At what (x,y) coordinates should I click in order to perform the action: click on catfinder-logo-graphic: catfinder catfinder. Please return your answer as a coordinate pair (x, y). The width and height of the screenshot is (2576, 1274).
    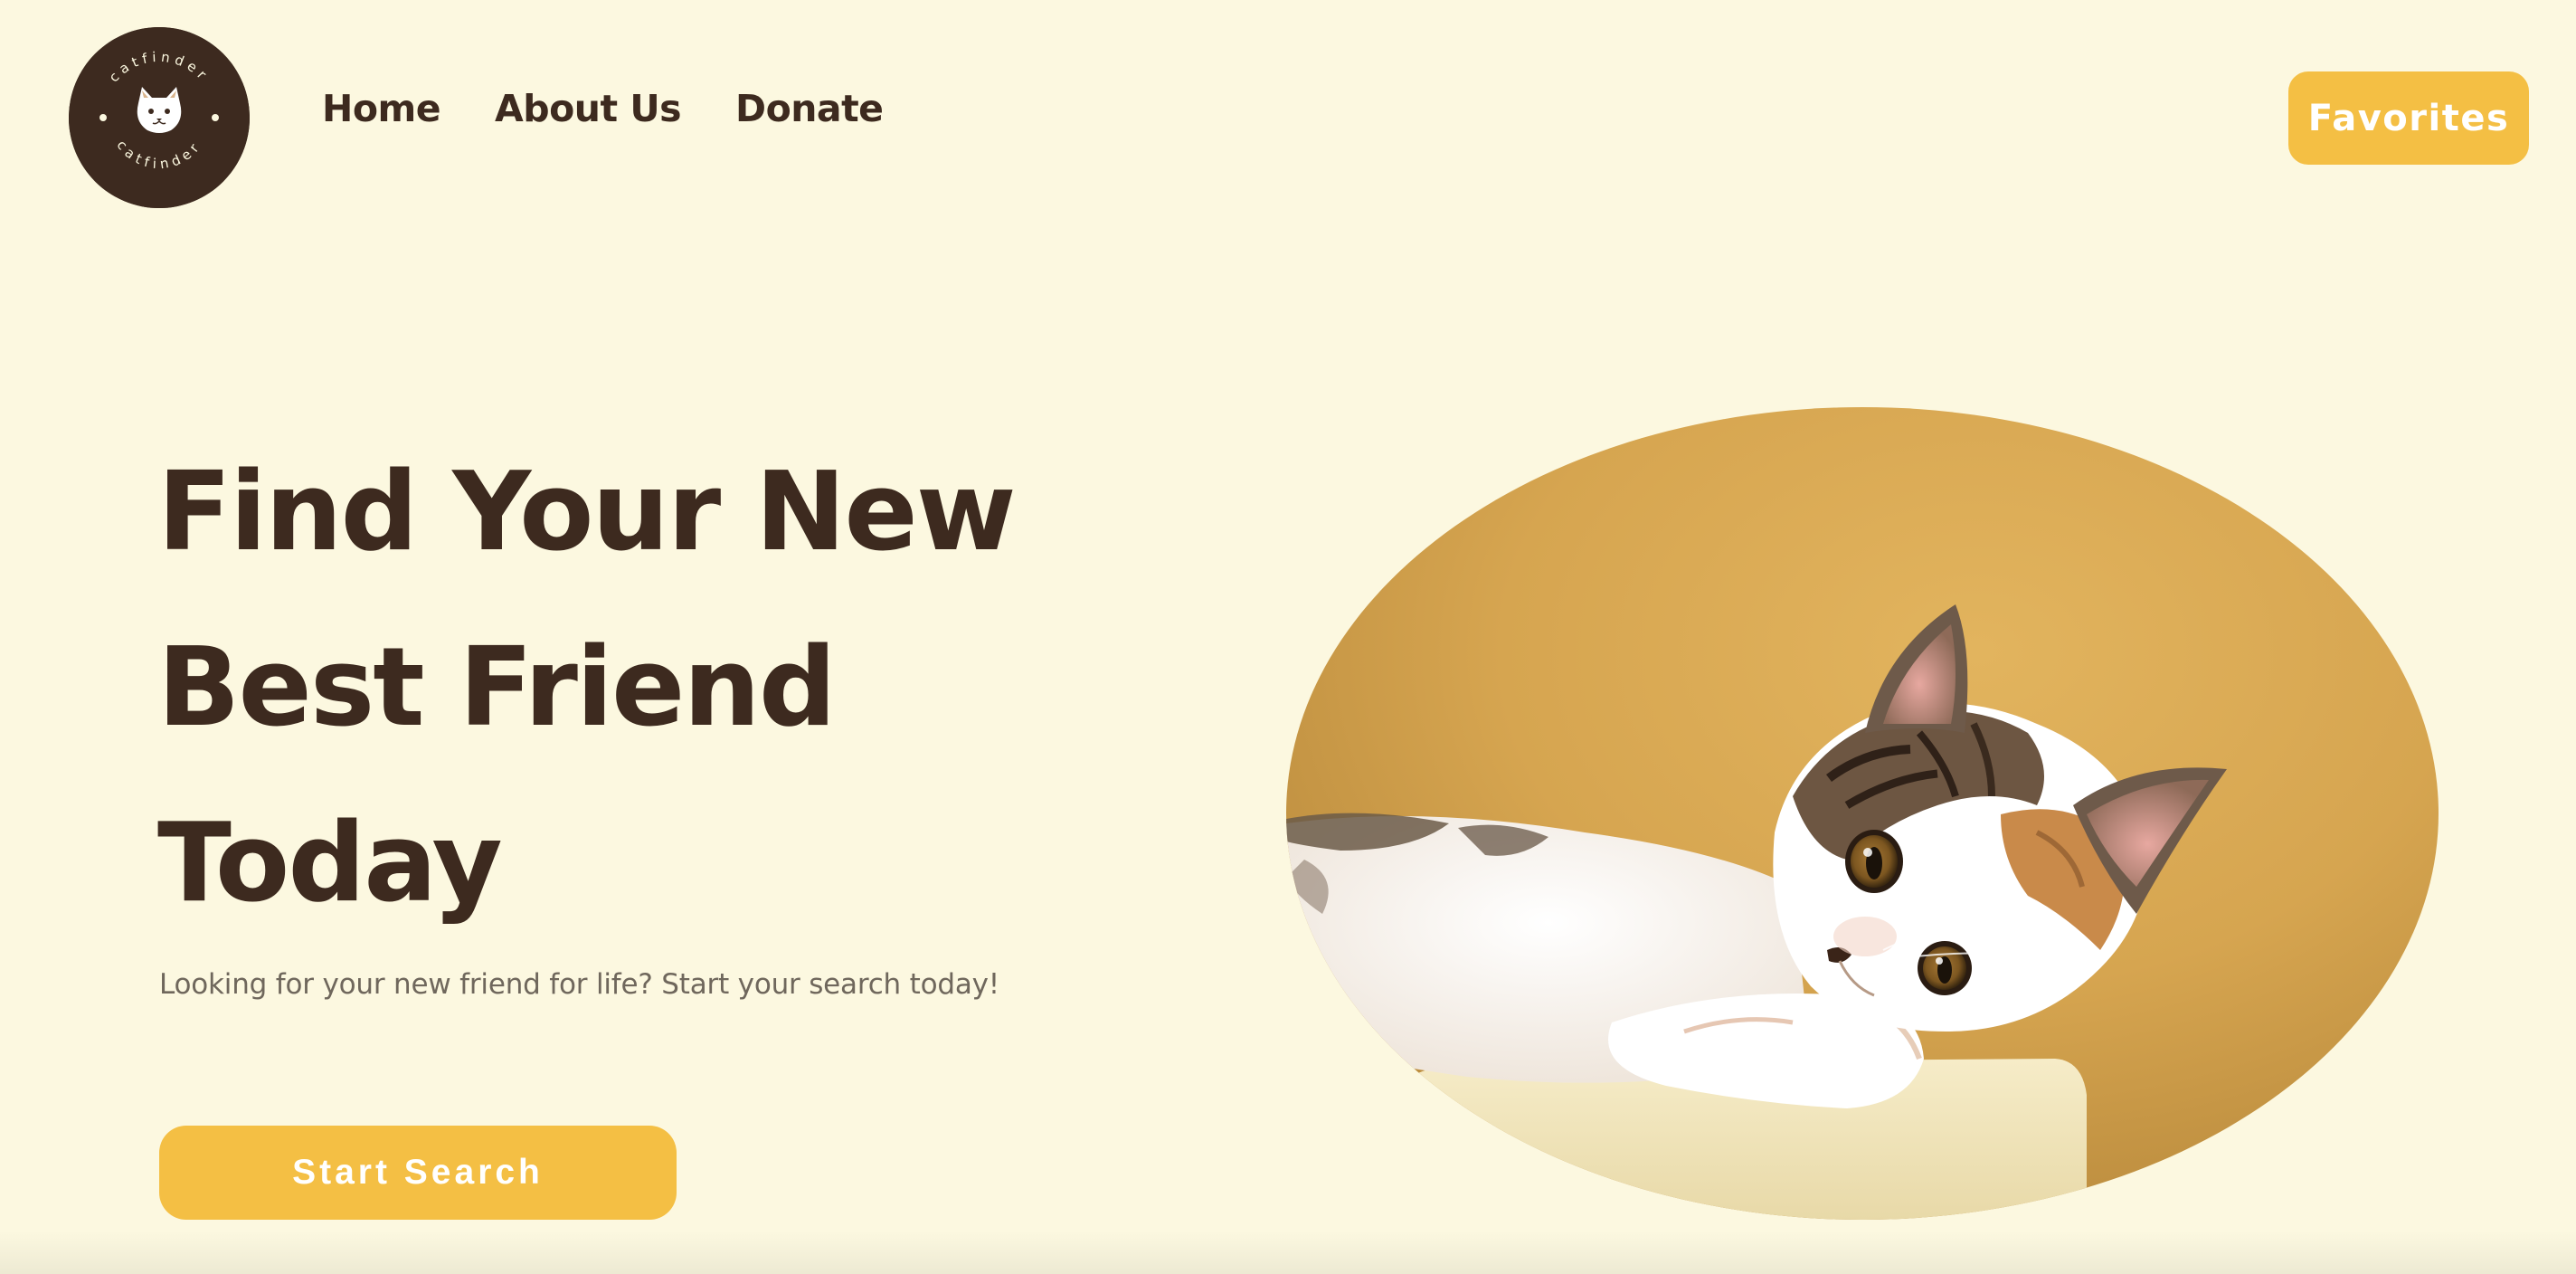
    Looking at the image, I should click on (160, 117).